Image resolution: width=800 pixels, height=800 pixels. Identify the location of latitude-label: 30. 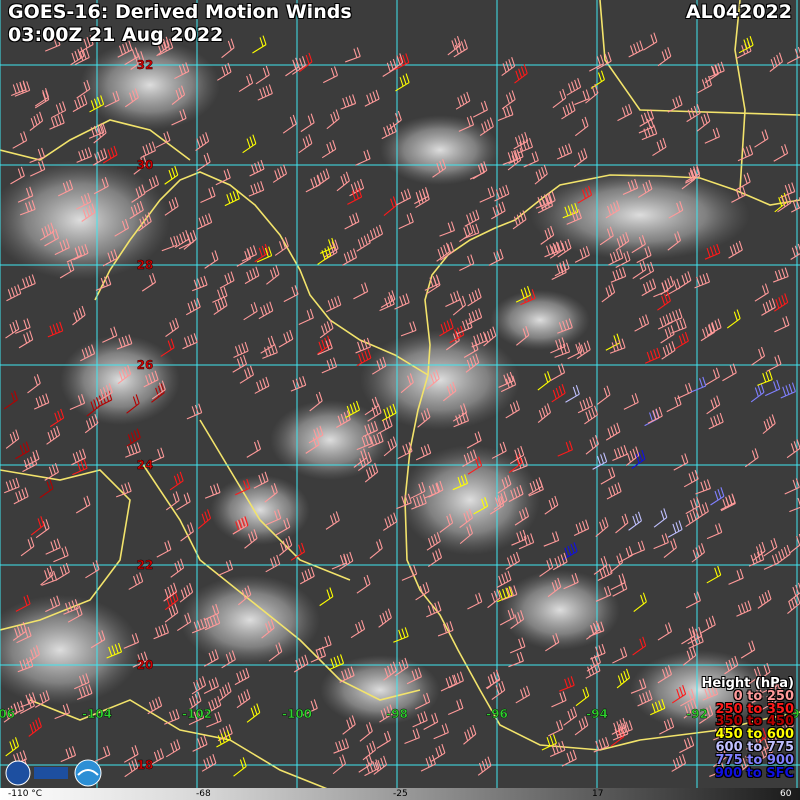
(145, 165).